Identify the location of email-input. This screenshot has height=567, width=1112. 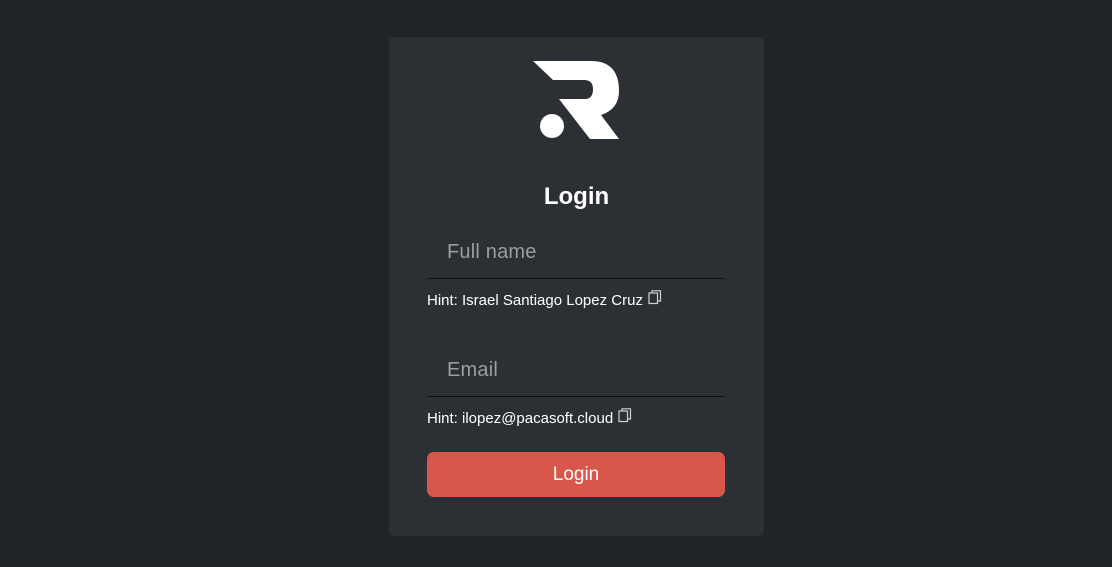
(576, 370).